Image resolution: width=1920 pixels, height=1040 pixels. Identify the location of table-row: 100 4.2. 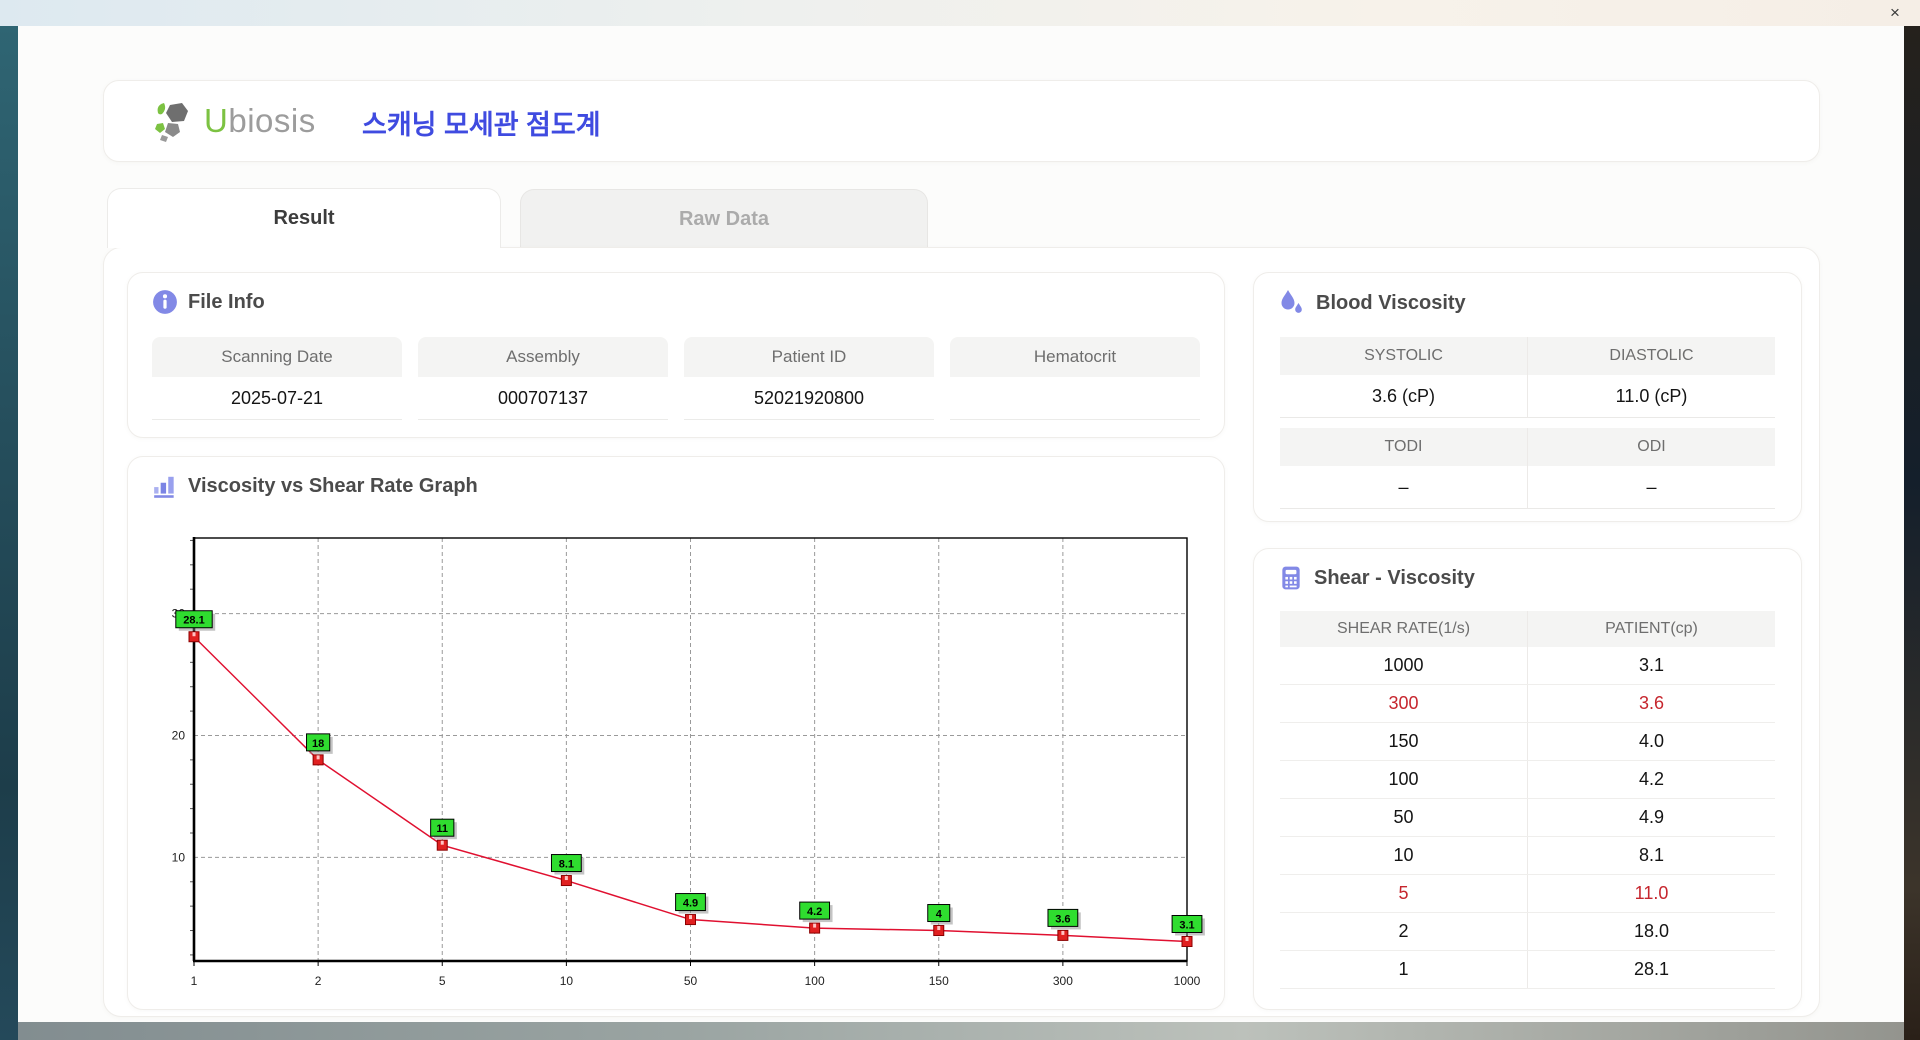
(1527, 780).